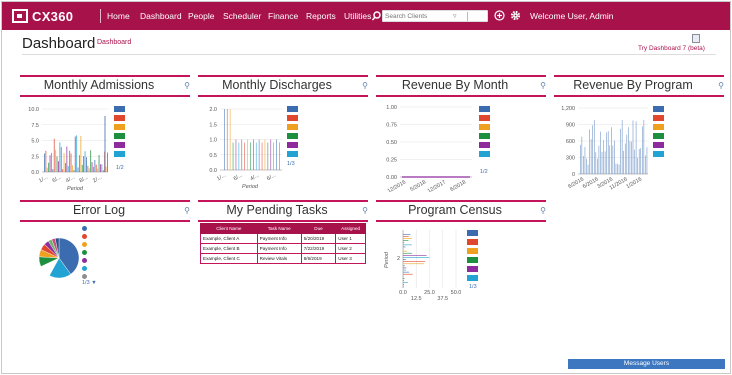 Image resolution: width=732 pixels, height=375 pixels. What do you see at coordinates (571, 16) in the screenshot?
I see `welcome-user: Welcome User, Admin` at bounding box center [571, 16].